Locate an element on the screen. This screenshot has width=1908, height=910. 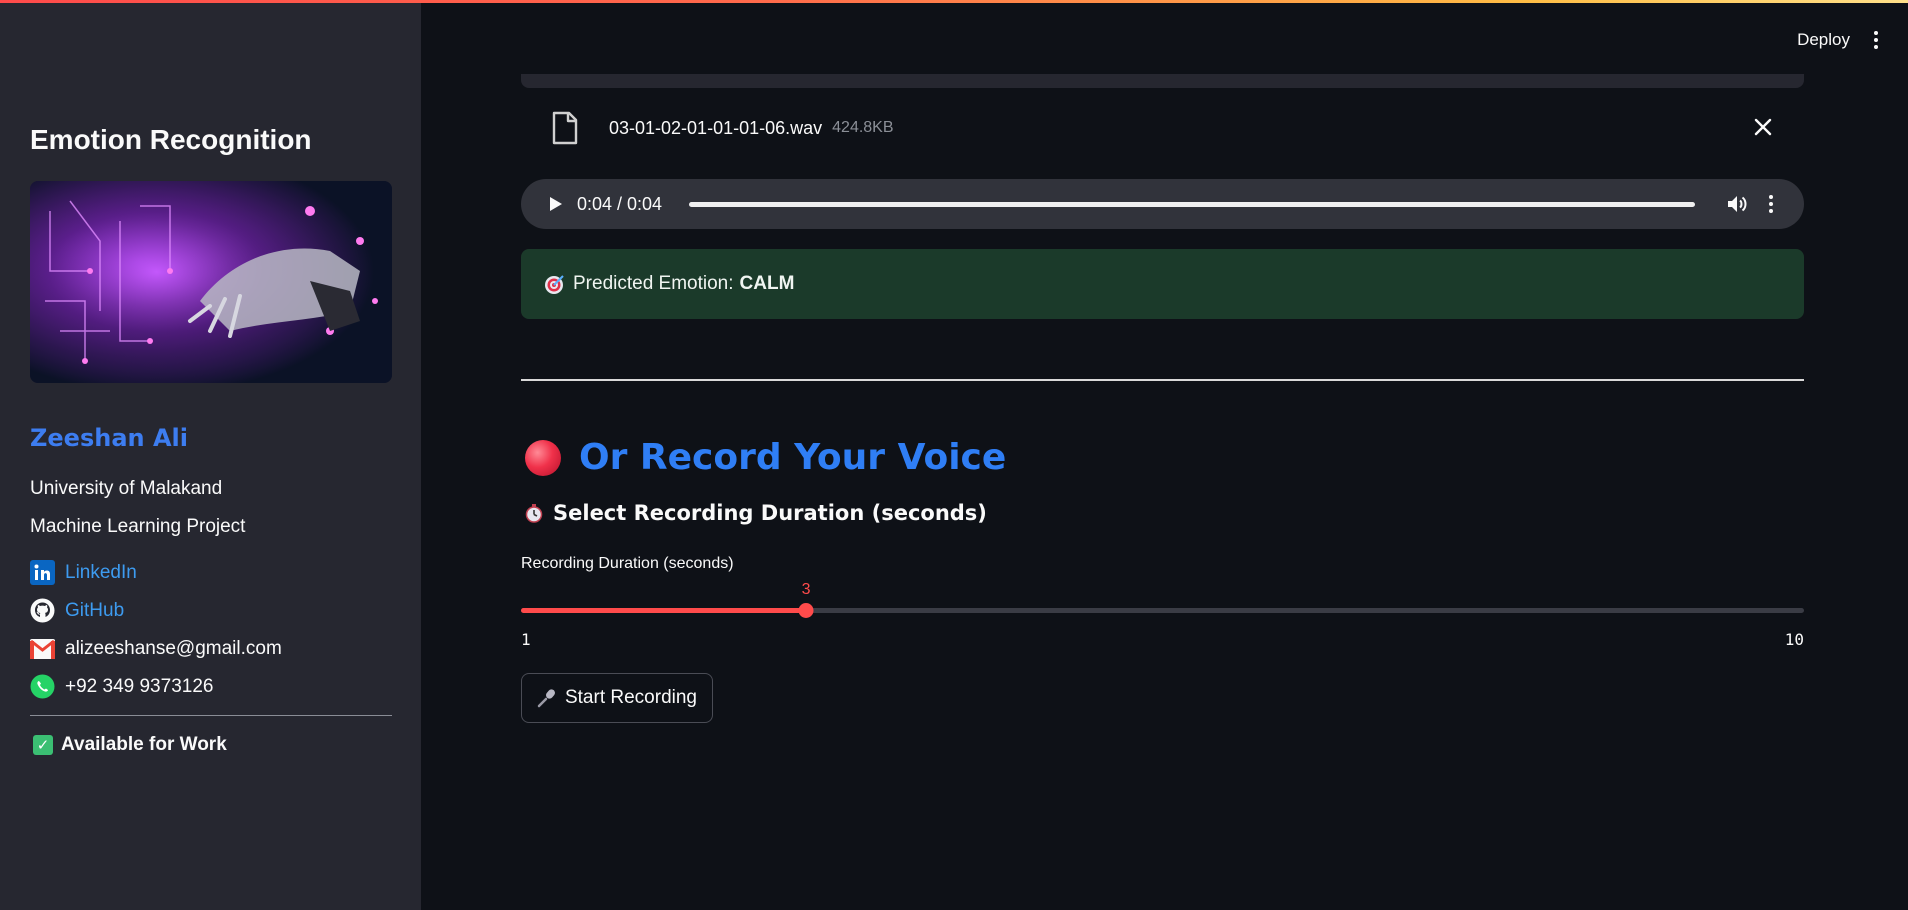
top-accent-bar is located at coordinates (954, 1).